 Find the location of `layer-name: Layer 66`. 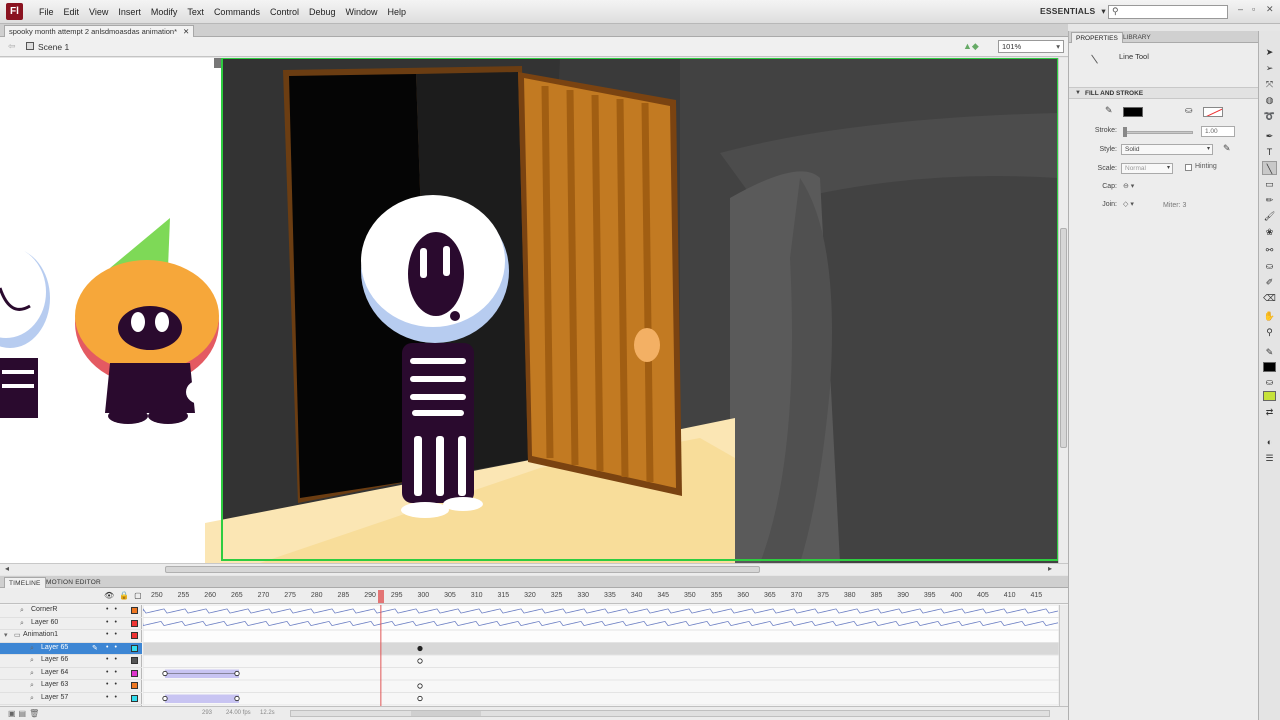

layer-name: Layer 66 is located at coordinates (54, 659).